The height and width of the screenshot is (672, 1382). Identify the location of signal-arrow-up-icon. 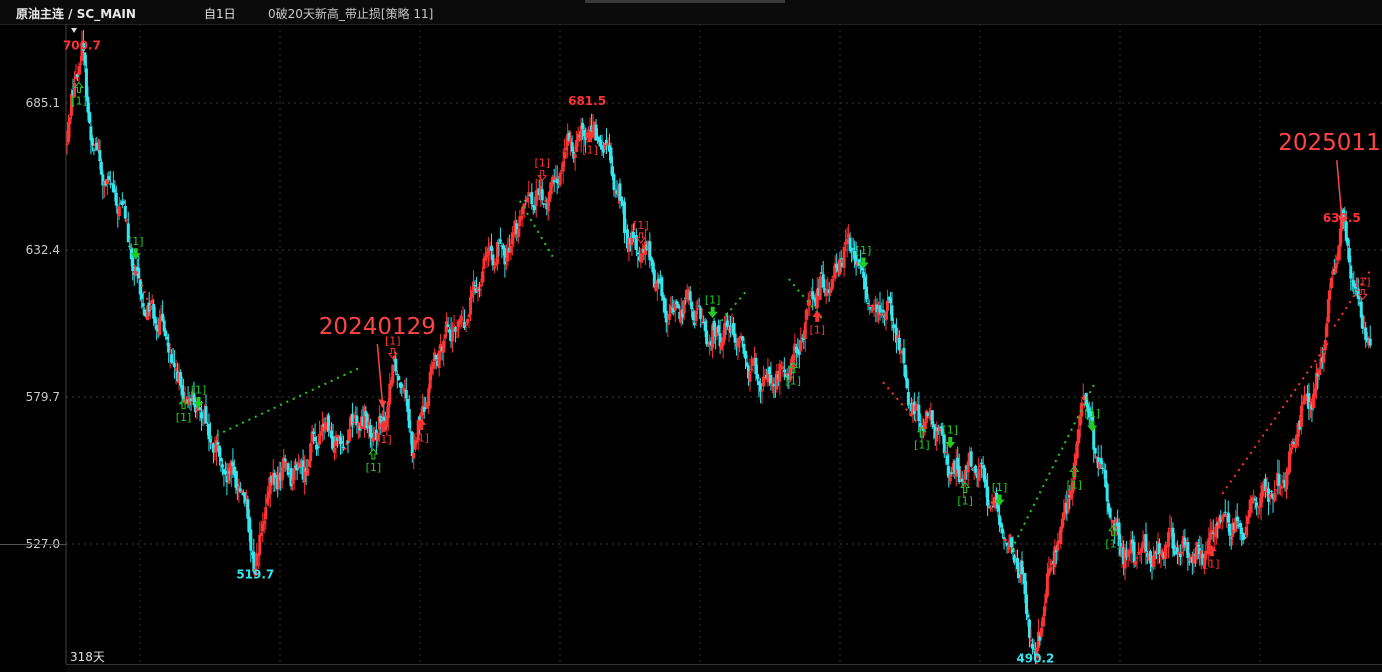
(78, 87).